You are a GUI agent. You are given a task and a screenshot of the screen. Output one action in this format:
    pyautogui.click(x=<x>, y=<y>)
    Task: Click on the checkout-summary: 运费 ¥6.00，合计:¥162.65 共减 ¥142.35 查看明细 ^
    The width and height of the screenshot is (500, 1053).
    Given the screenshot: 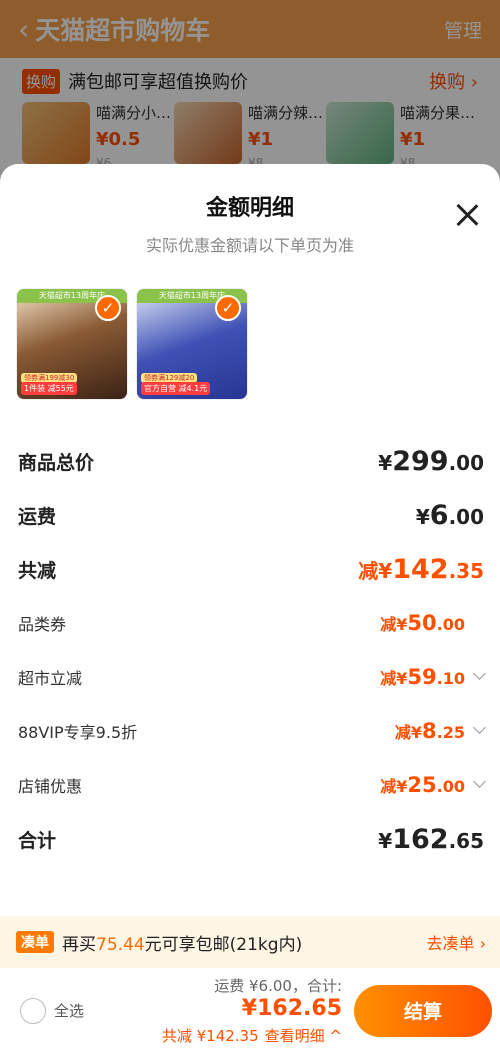 What is the action you would take?
    pyautogui.click(x=248, y=1010)
    